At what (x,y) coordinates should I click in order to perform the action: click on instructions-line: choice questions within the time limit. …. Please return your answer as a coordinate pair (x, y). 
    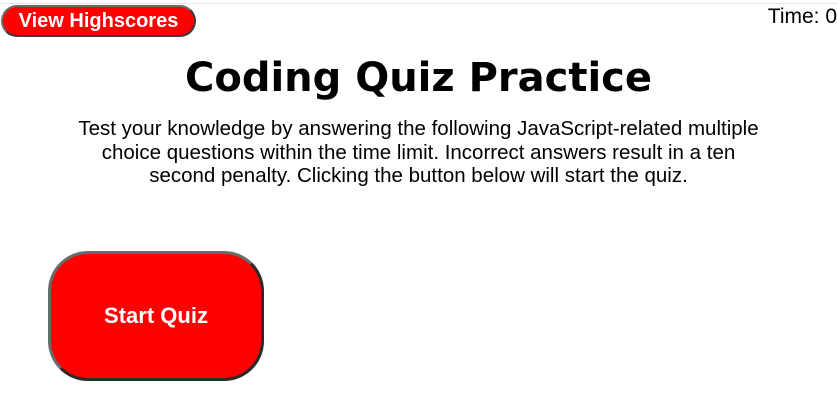
    Looking at the image, I should click on (418, 152).